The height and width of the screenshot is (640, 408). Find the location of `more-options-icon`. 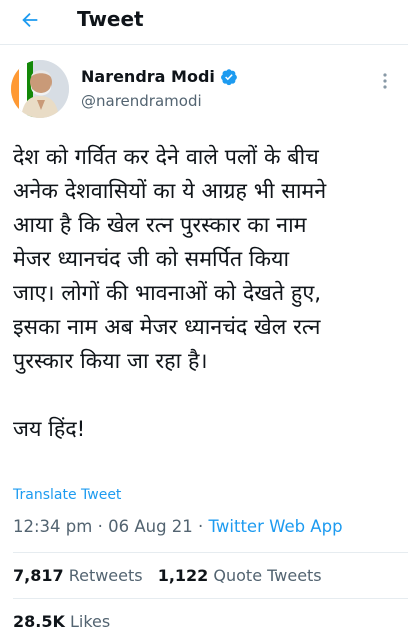

more-options-icon is located at coordinates (385, 81).